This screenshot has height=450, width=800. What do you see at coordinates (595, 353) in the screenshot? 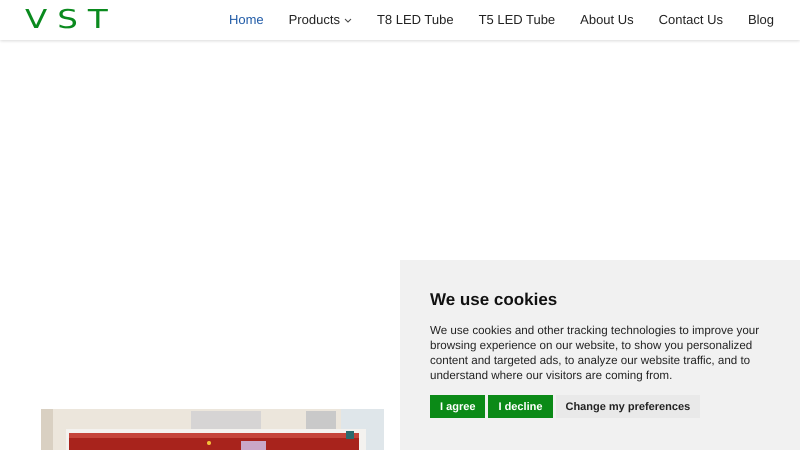
I see `banner-text: We use cookies and other tracking technologies to improve your browsing experience on our website, to show you personalized content and targeted ads, to analyze our website traffic, and to understand where our visitors are coming from.` at bounding box center [595, 353].